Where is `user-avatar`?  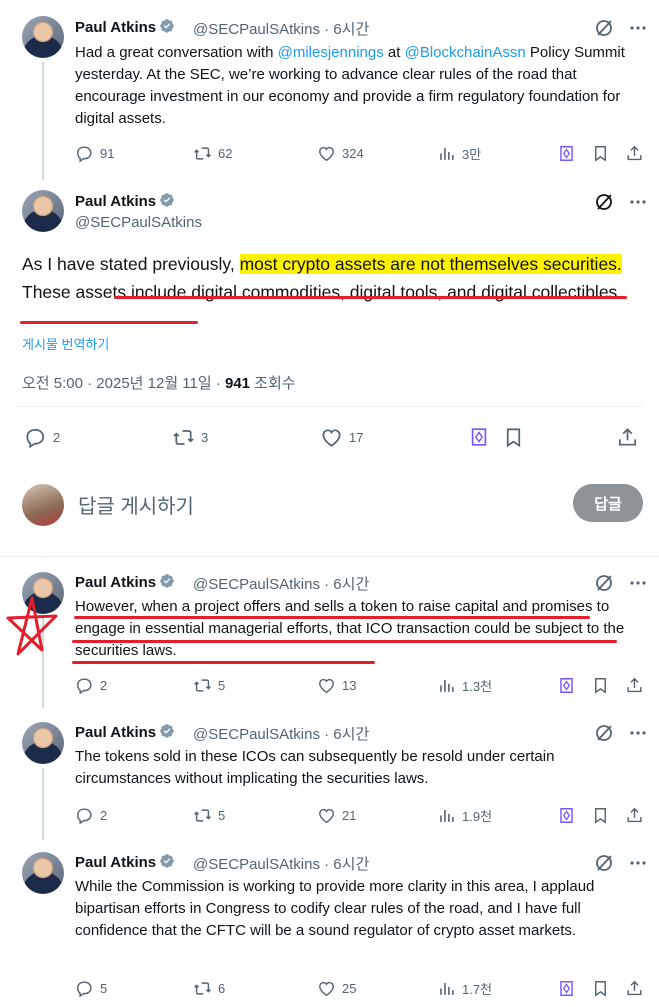 user-avatar is located at coordinates (43, 505).